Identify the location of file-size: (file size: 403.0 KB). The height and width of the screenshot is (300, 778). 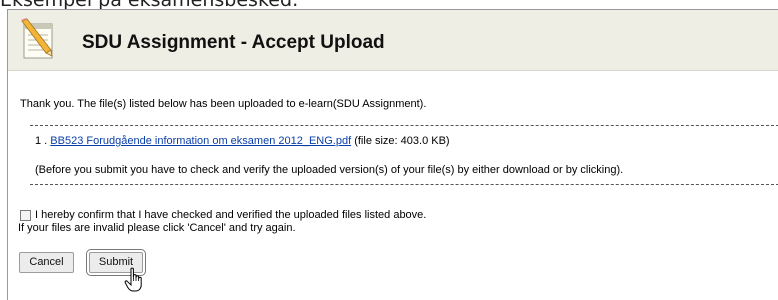
(400, 141).